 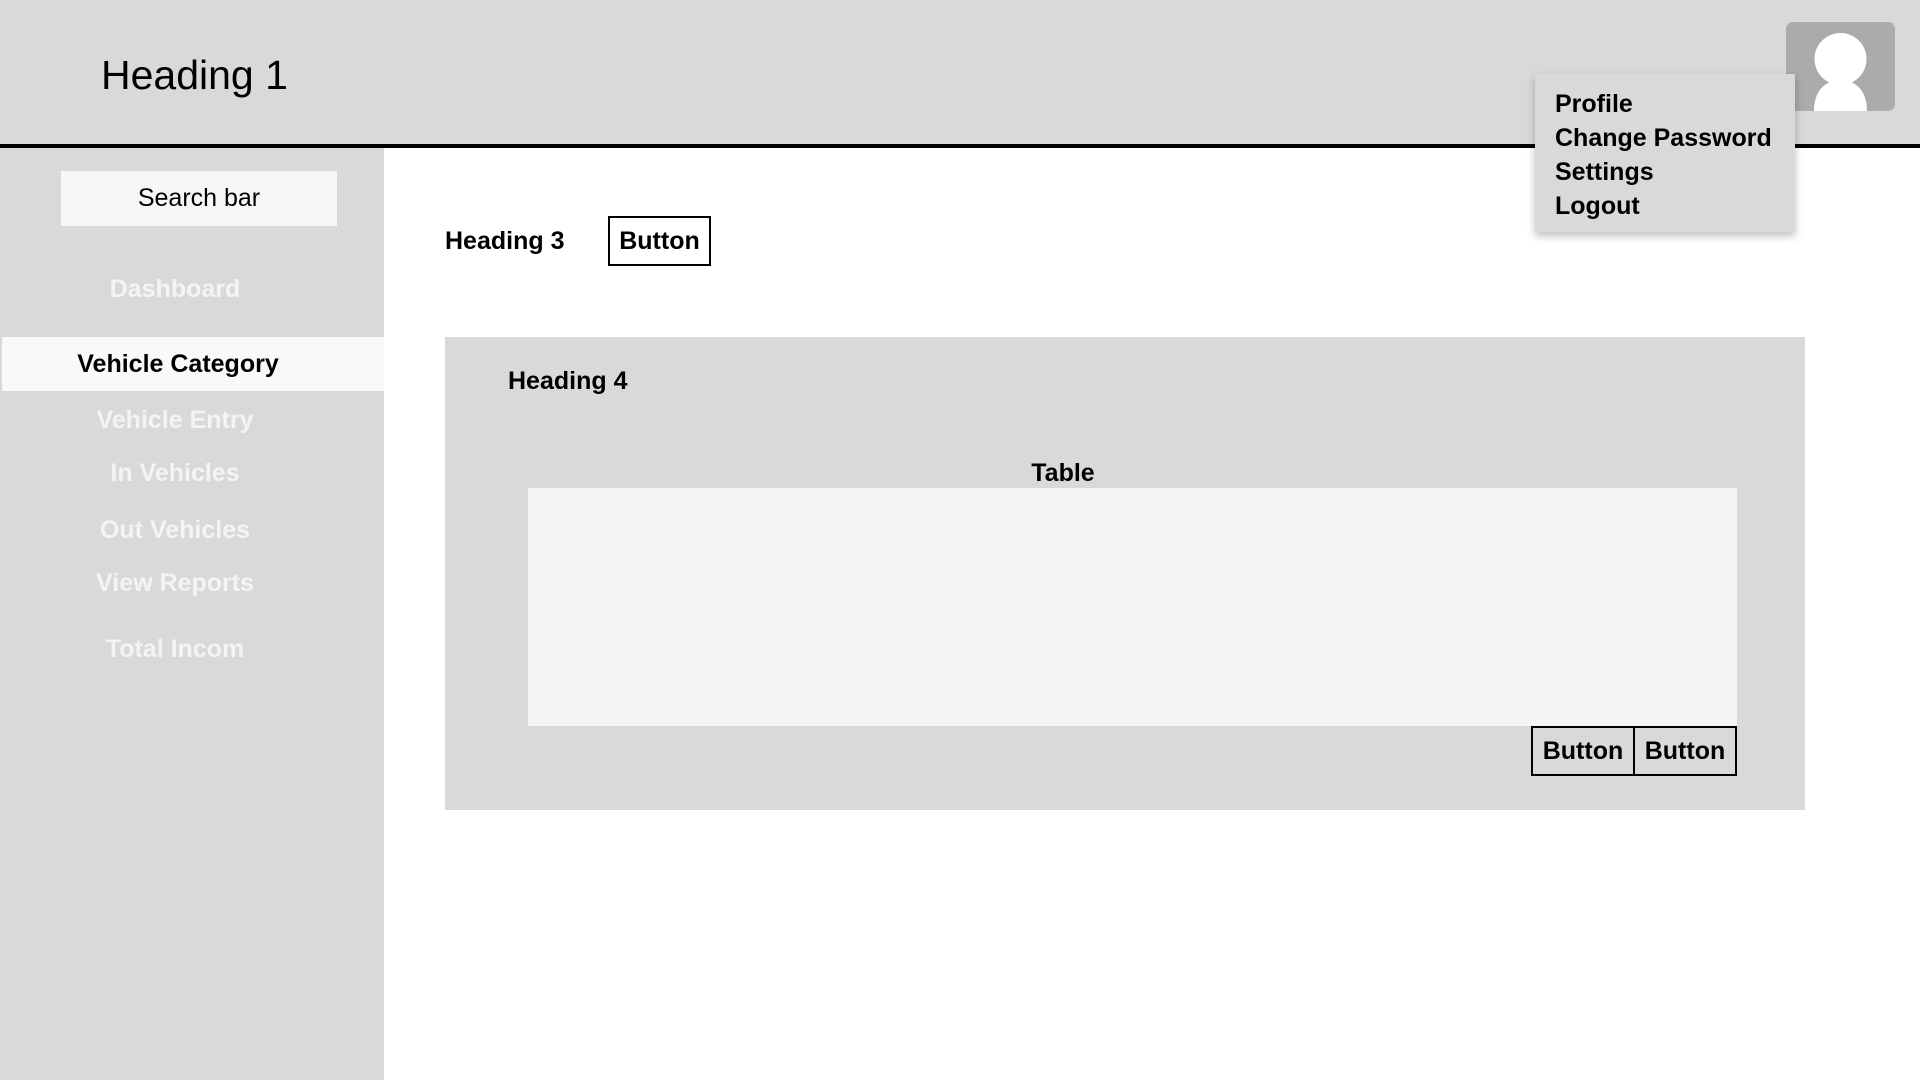 What do you see at coordinates (1675, 206) in the screenshot?
I see `menu-item-logout: Logout` at bounding box center [1675, 206].